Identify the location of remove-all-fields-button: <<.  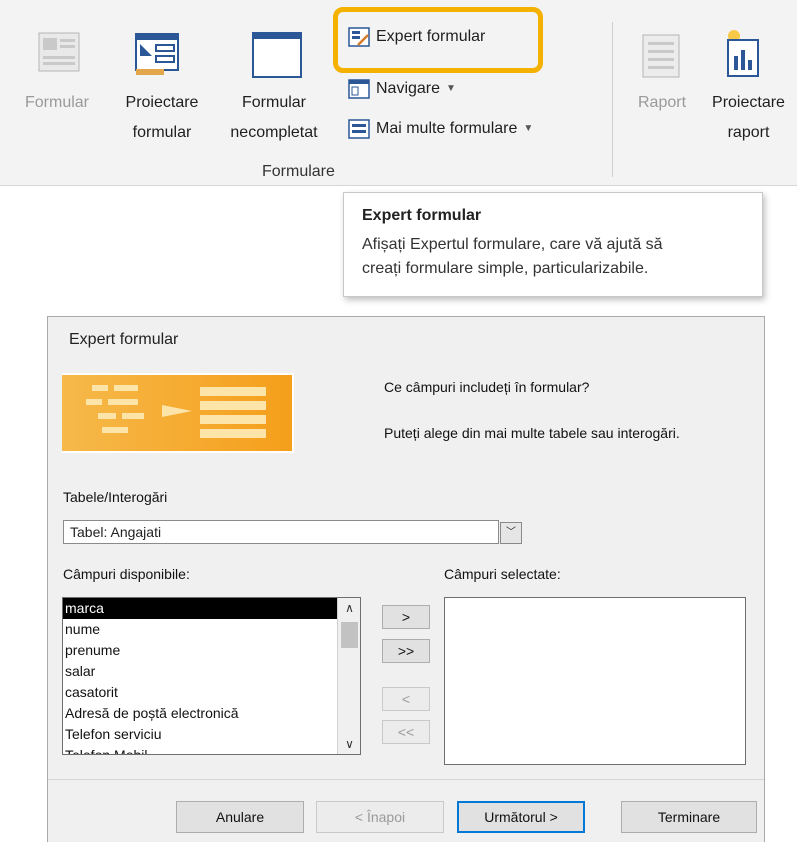
(406, 732).